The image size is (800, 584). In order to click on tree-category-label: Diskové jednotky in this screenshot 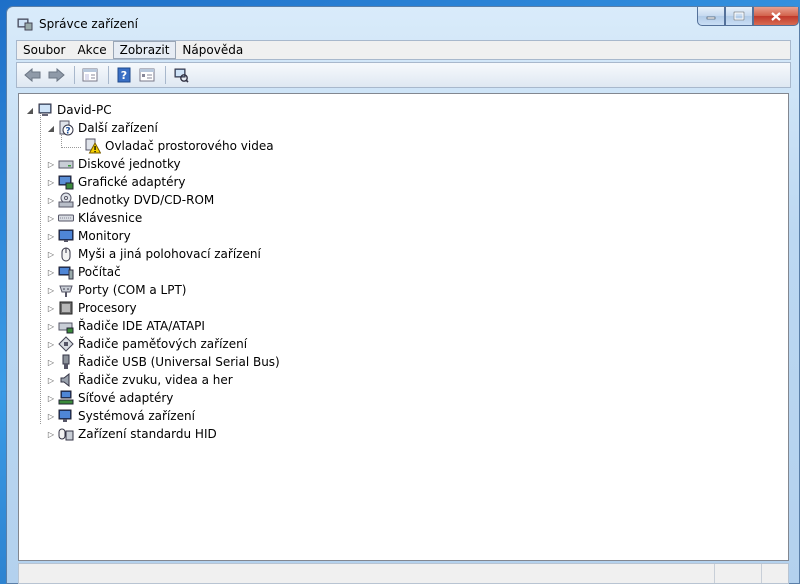, I will do `click(129, 164)`.